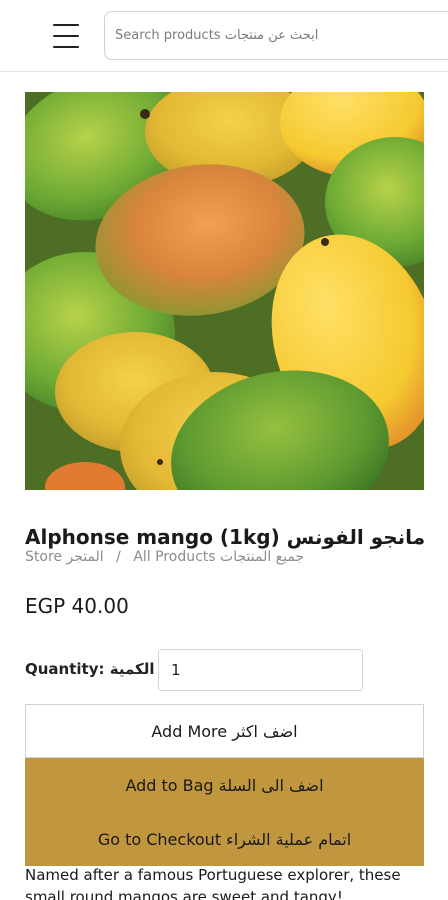  Describe the element at coordinates (260, 670) in the screenshot. I see `quantity-field` at that location.